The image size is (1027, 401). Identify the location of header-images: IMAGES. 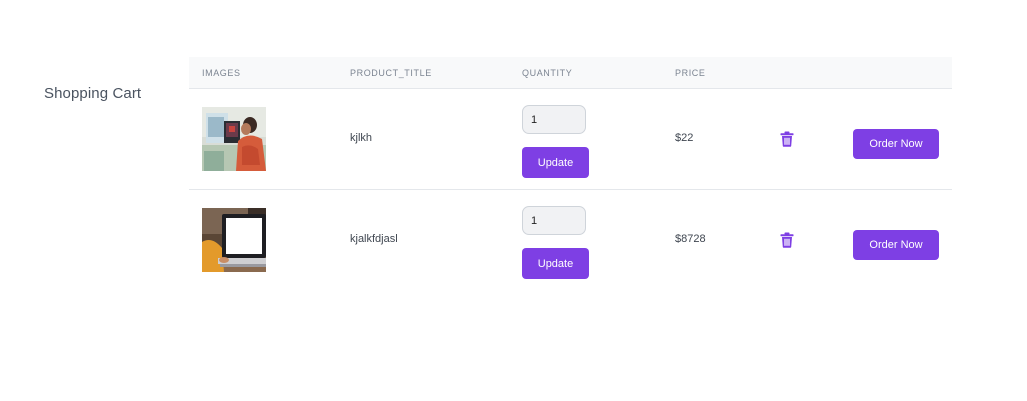
(221, 73).